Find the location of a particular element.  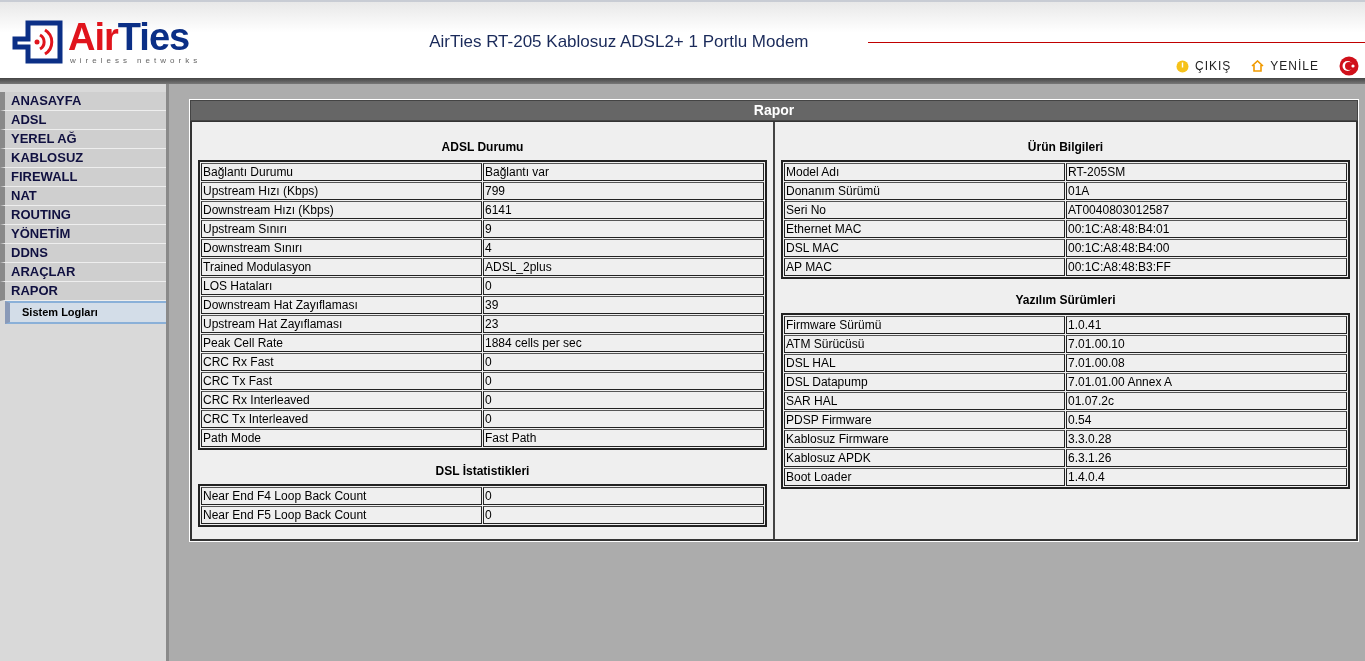

table-cell: 6.3.1.26 is located at coordinates (1206, 458).